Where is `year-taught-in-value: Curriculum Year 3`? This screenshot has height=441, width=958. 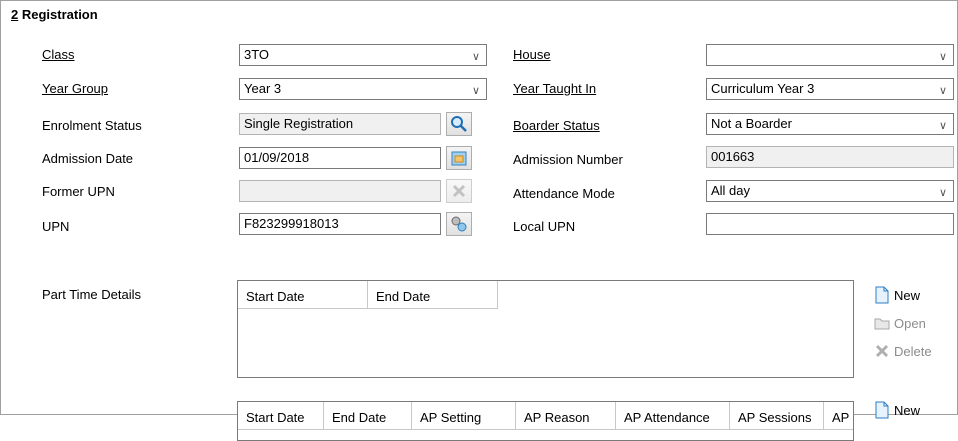 year-taught-in-value: Curriculum Year 3 is located at coordinates (763, 88).